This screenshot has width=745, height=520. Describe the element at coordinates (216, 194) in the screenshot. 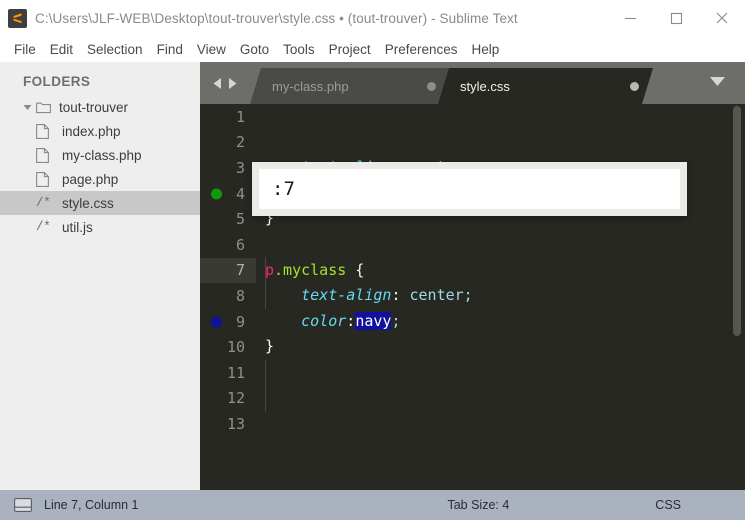

I see `bookmark-dot-green` at that location.